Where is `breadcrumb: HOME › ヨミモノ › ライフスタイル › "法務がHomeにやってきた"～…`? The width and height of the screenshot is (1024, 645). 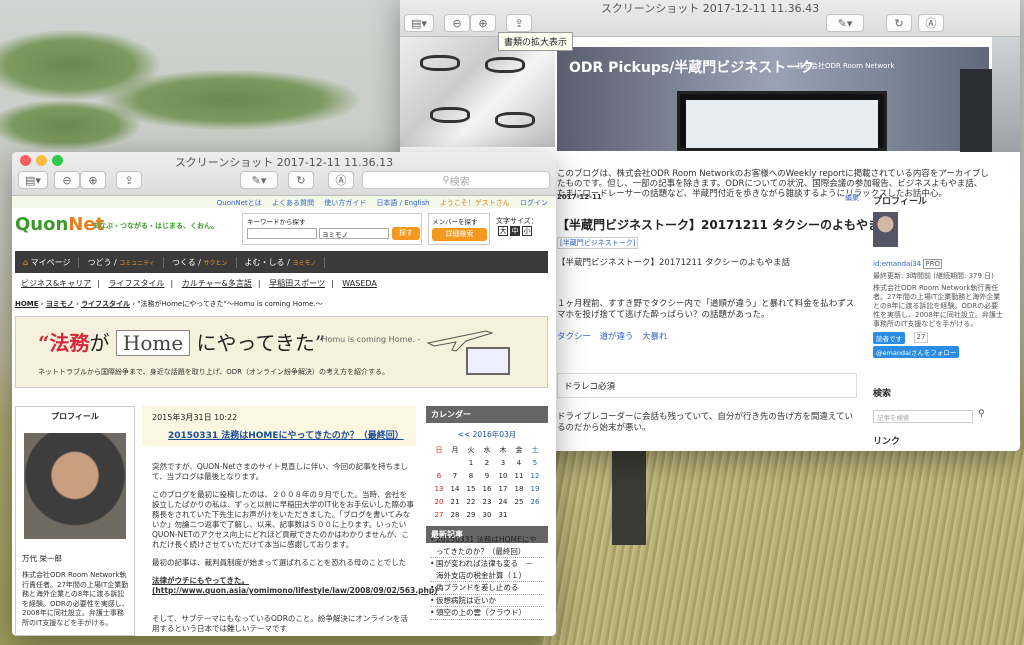 breadcrumb: HOME › ヨミモノ › ライフスタイル › "法務がHomeにやってきた"～… is located at coordinates (169, 304).